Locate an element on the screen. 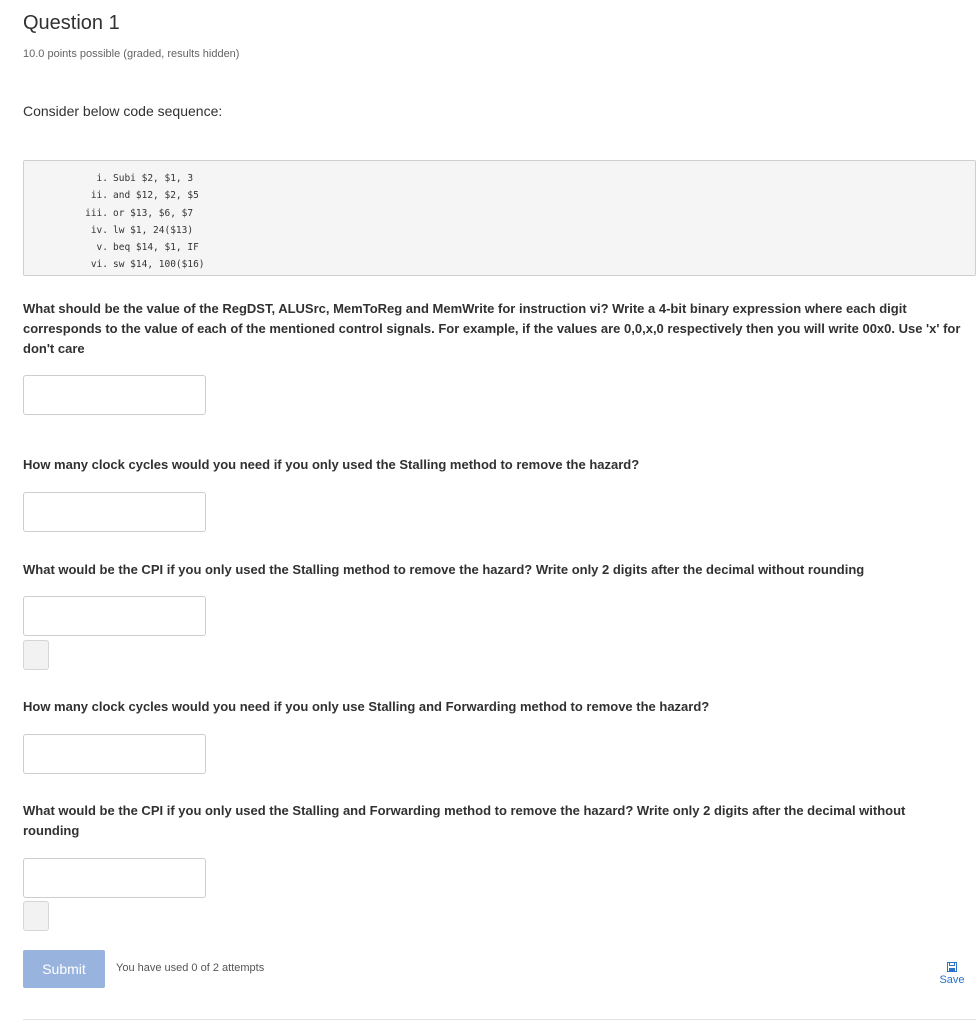 This screenshot has width=979, height=1024. line-number: v. is located at coordinates (102, 248).